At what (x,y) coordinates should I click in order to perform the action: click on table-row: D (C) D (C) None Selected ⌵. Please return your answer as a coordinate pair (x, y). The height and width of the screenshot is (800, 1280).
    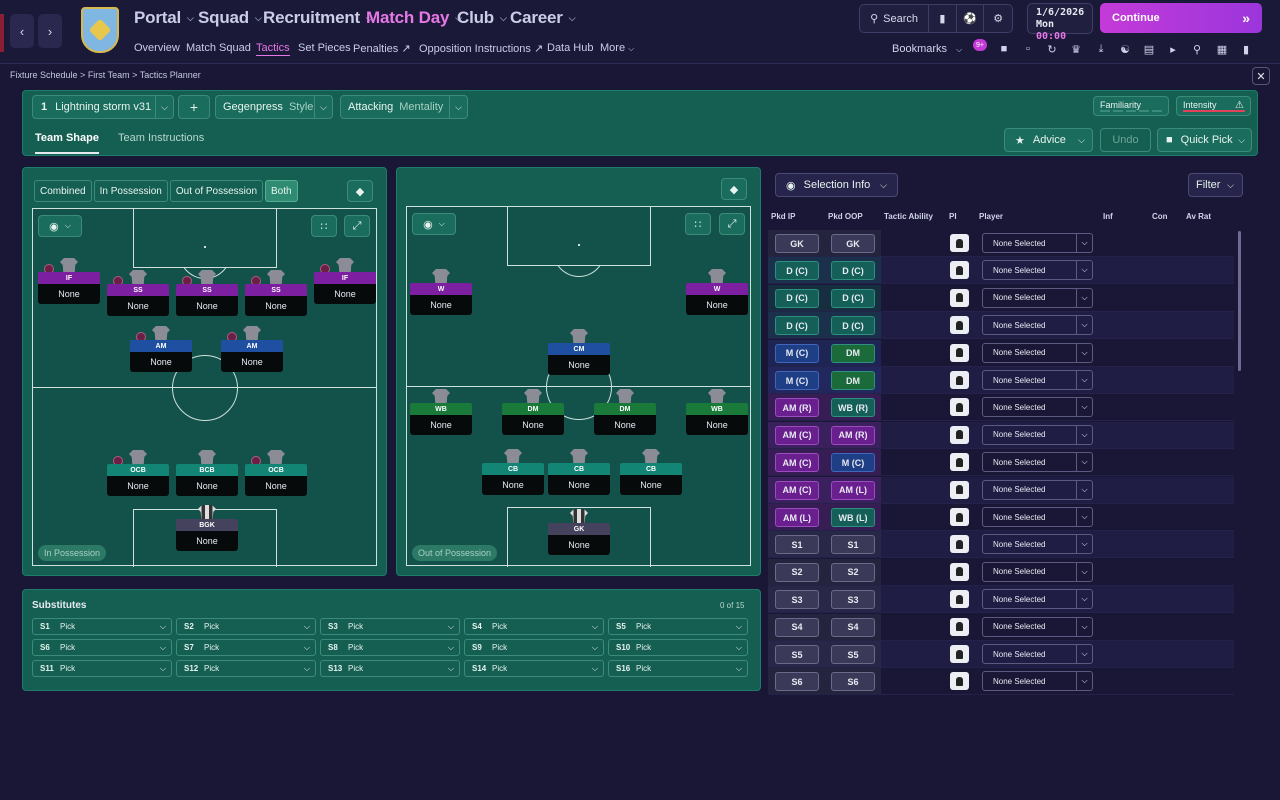
    Looking at the image, I should click on (1001, 326).